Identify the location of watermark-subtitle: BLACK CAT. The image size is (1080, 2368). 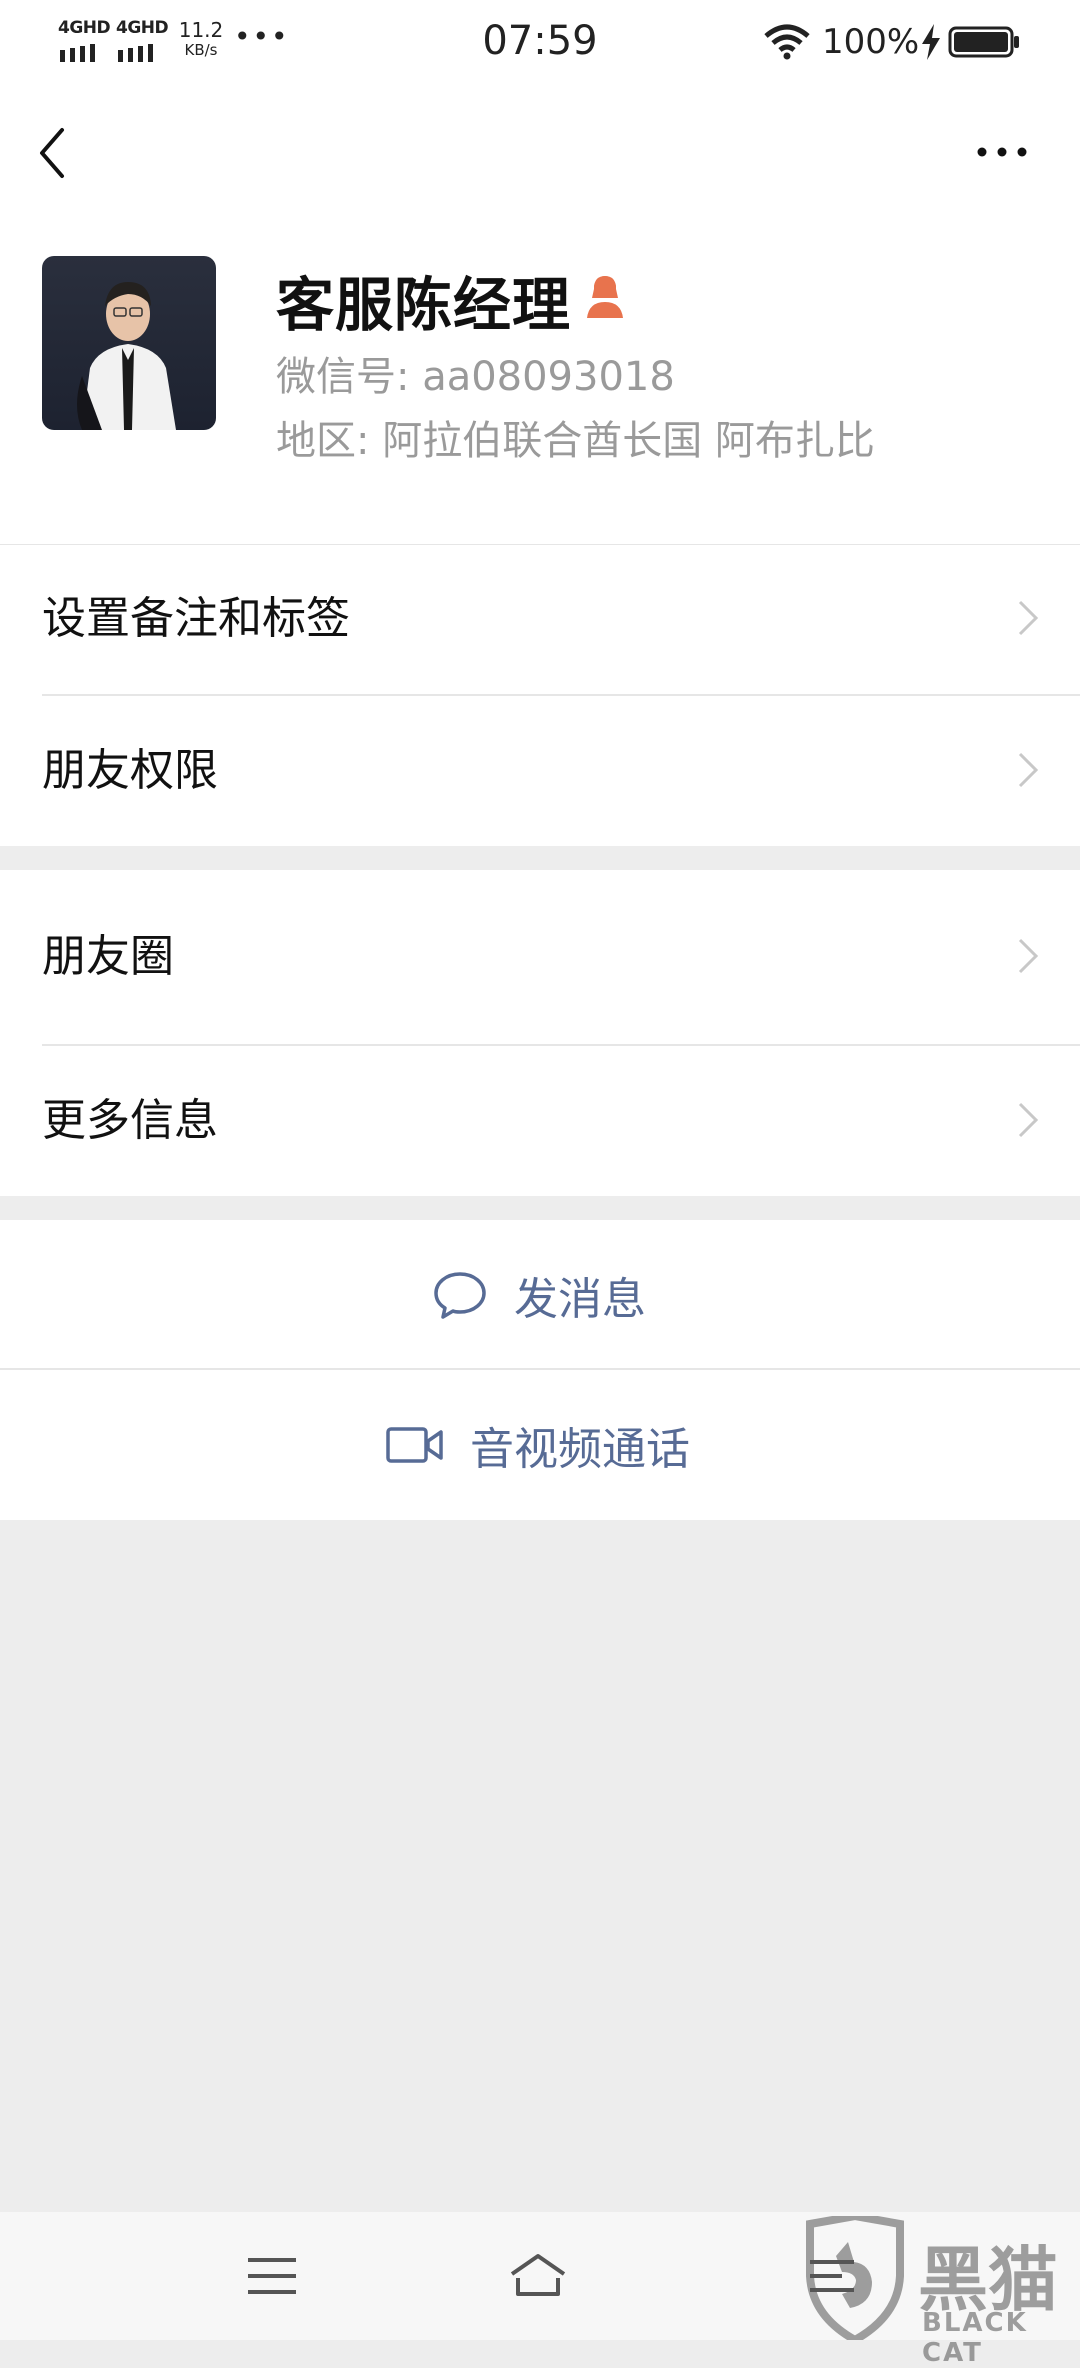
(975, 2338).